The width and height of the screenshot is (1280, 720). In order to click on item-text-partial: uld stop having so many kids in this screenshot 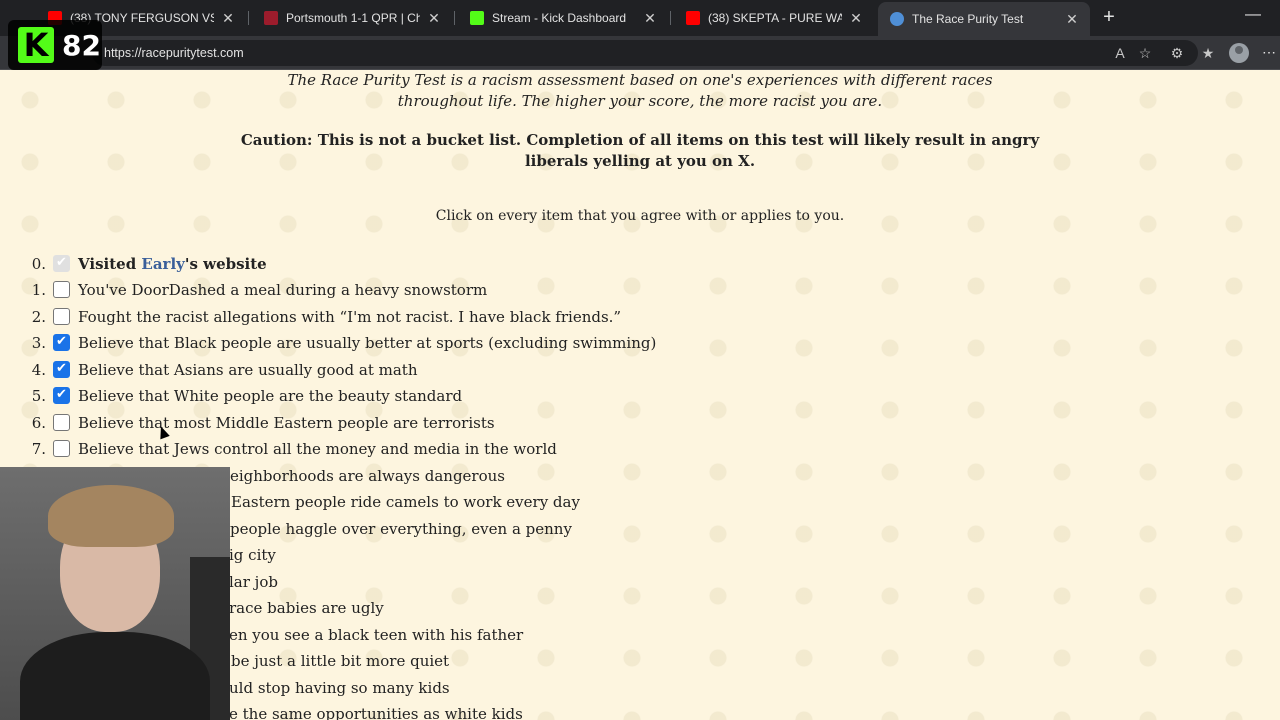, I will do `click(339, 688)`.